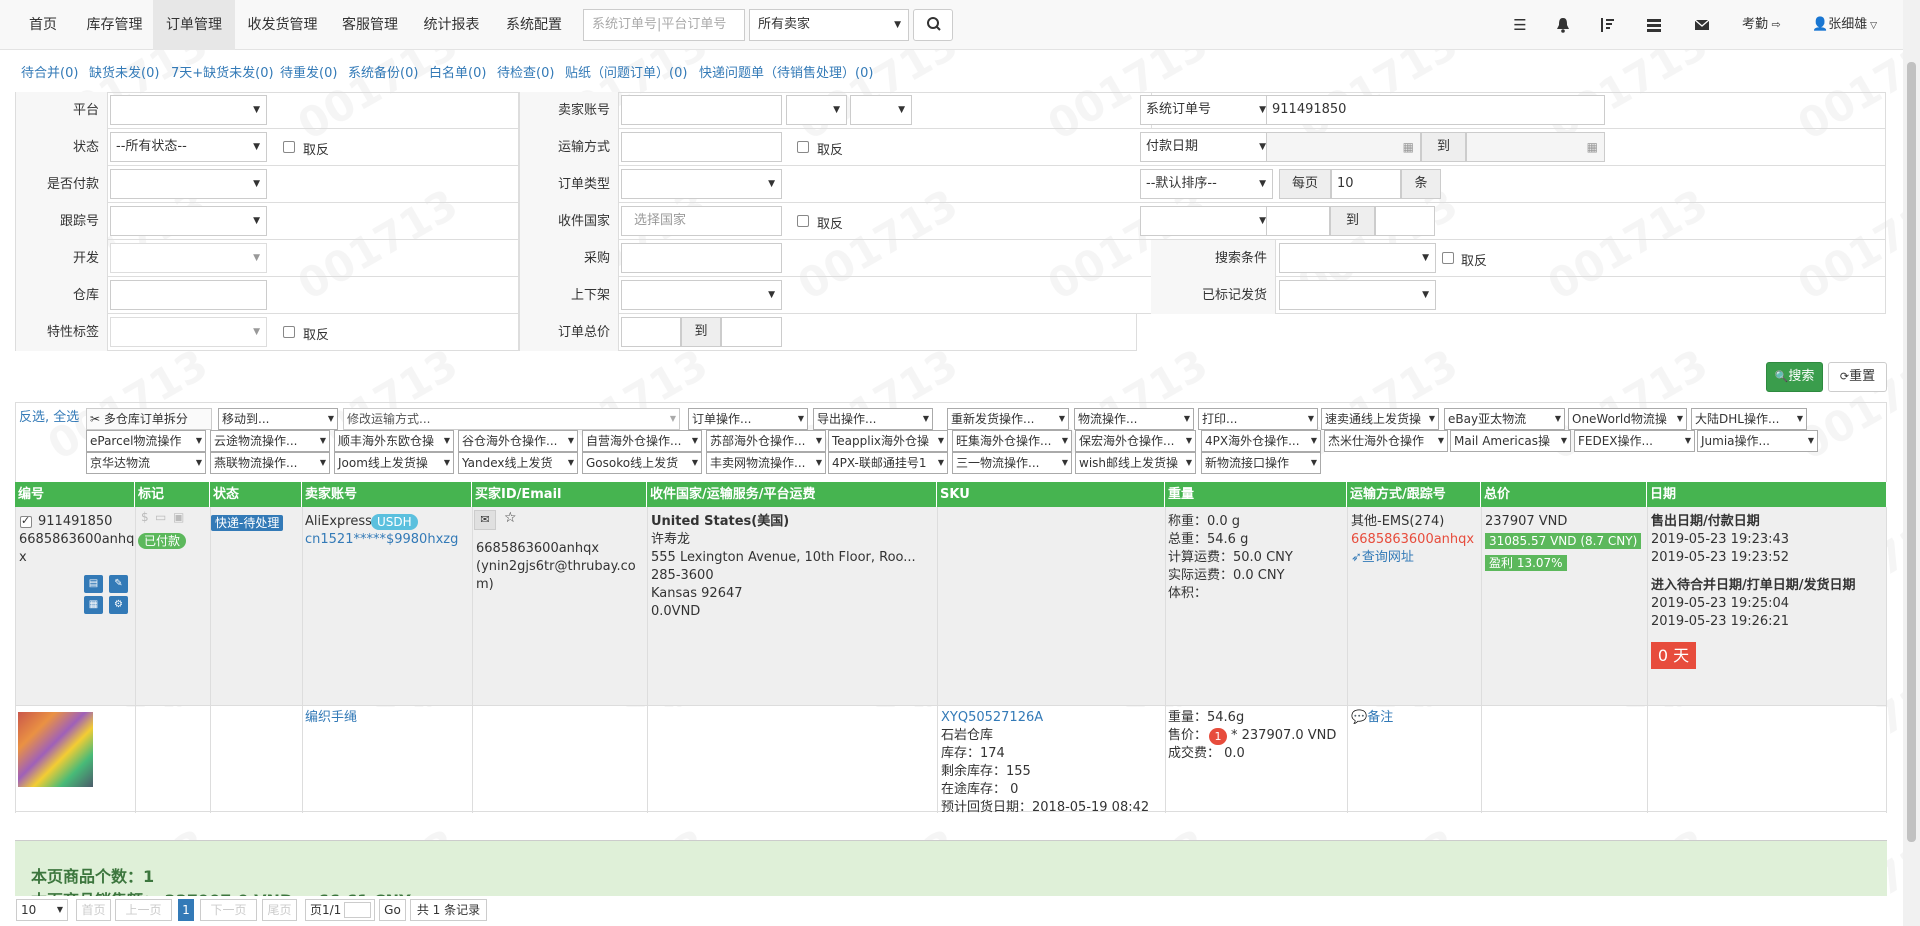 Image resolution: width=1920 pixels, height=926 pixels. I want to click on quick-link-express-problem: 快递问题单（待销售处理）(0), so click(786, 71).